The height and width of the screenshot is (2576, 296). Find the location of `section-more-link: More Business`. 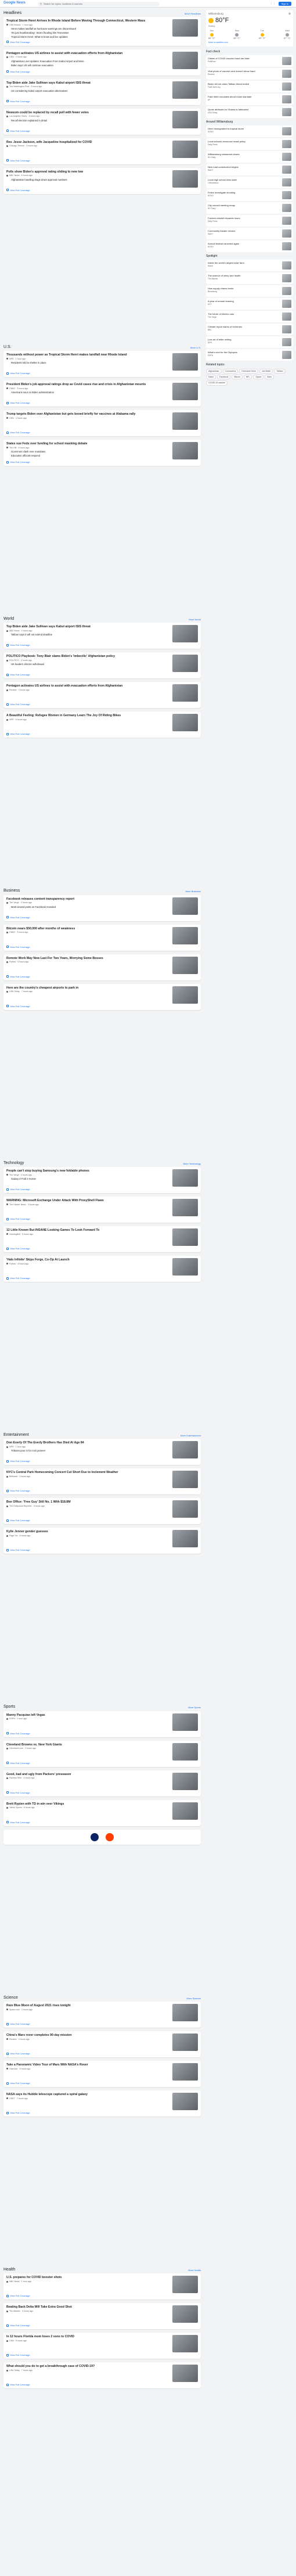

section-more-link: More Business is located at coordinates (193, 892).